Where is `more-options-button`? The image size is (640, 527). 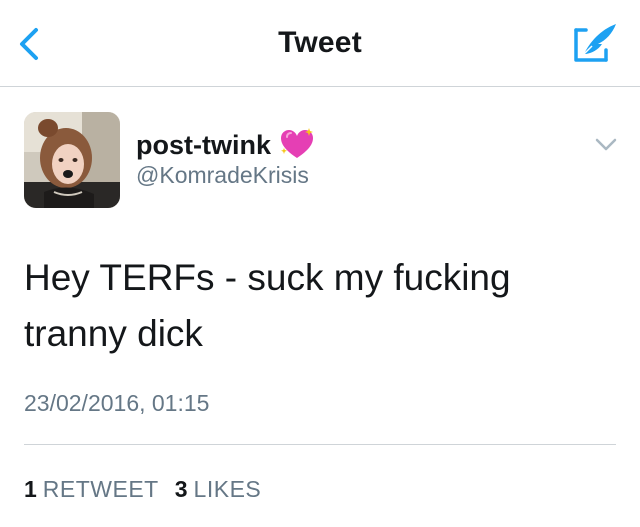
more-options-button is located at coordinates (606, 145).